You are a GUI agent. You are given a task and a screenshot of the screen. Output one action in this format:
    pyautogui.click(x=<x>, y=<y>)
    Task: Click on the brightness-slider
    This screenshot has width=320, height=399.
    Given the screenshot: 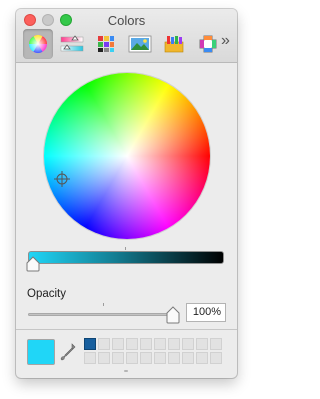 What is the action you would take?
    pyautogui.click(x=126, y=257)
    